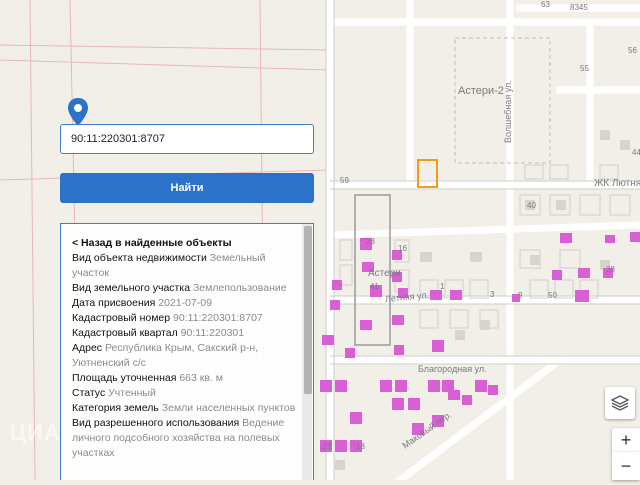  I want to click on num-9: 9, so click(520, 295).